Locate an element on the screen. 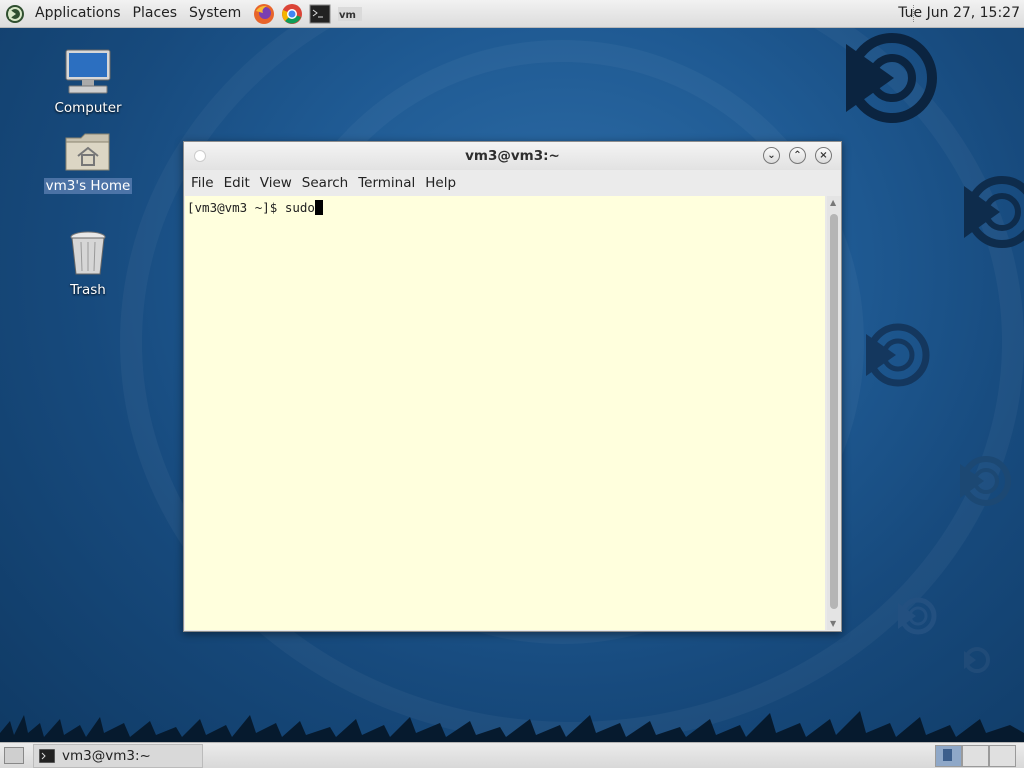 Image resolution: width=1024 pixels, height=768 pixels. typed-command: sudo is located at coordinates (299, 207).